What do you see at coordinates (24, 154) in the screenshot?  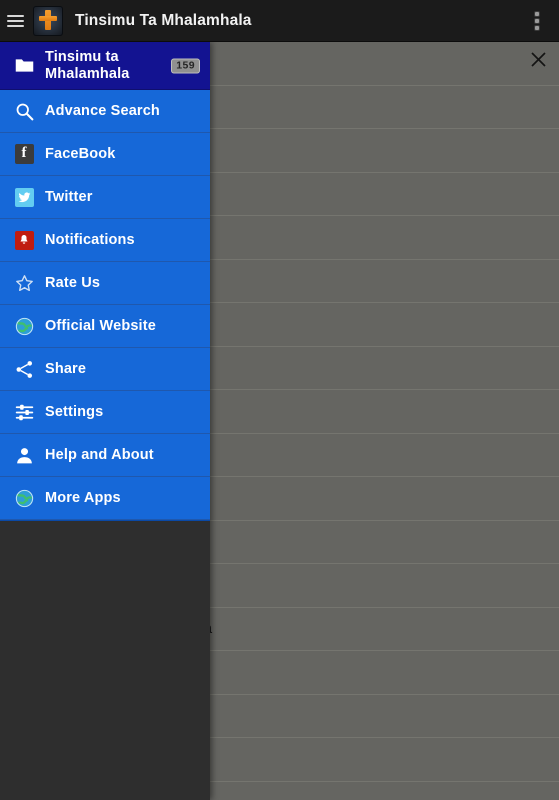 I see `facebook-icon: f` at bounding box center [24, 154].